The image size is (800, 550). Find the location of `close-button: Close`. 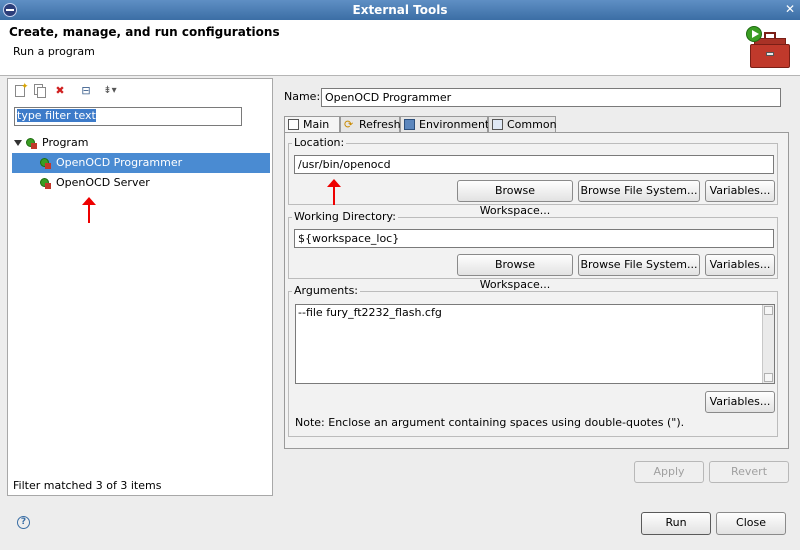

close-button: Close is located at coordinates (751, 523).